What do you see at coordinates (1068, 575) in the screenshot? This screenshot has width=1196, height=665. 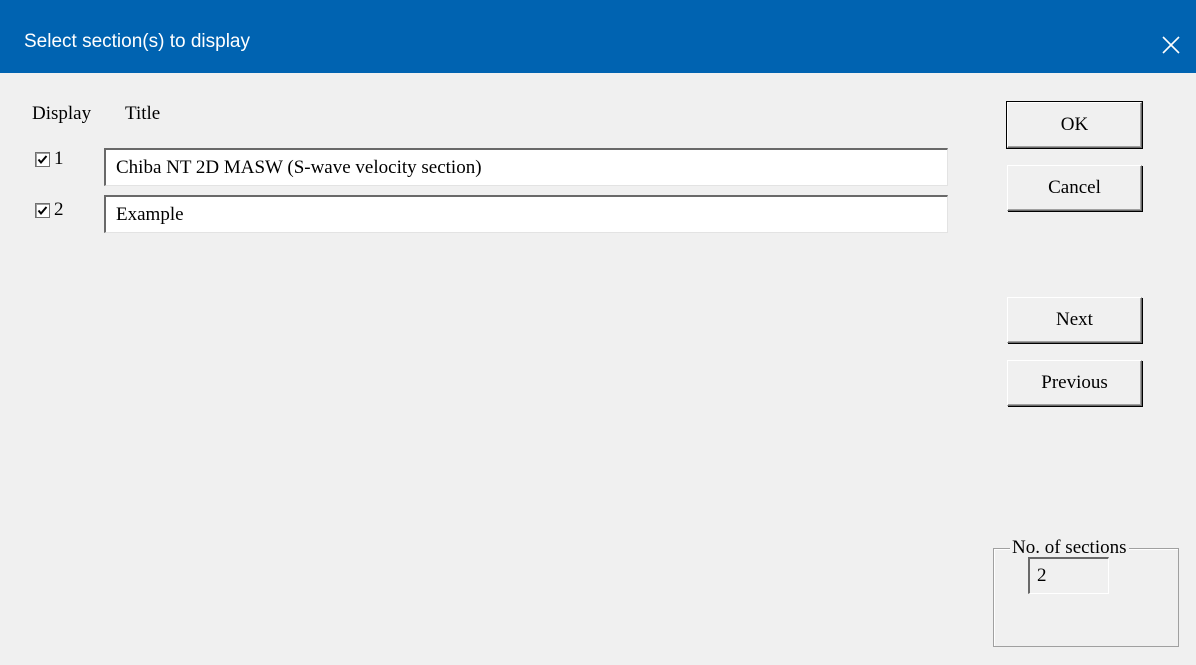 I see `section-count-field: 2` at bounding box center [1068, 575].